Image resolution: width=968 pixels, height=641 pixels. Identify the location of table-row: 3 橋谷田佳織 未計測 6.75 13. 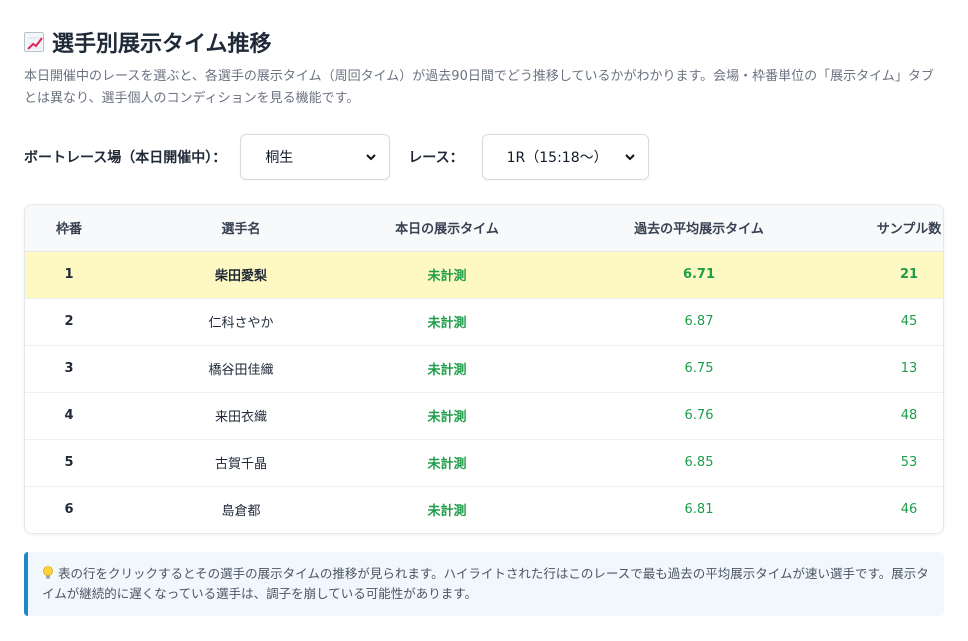
(484, 369).